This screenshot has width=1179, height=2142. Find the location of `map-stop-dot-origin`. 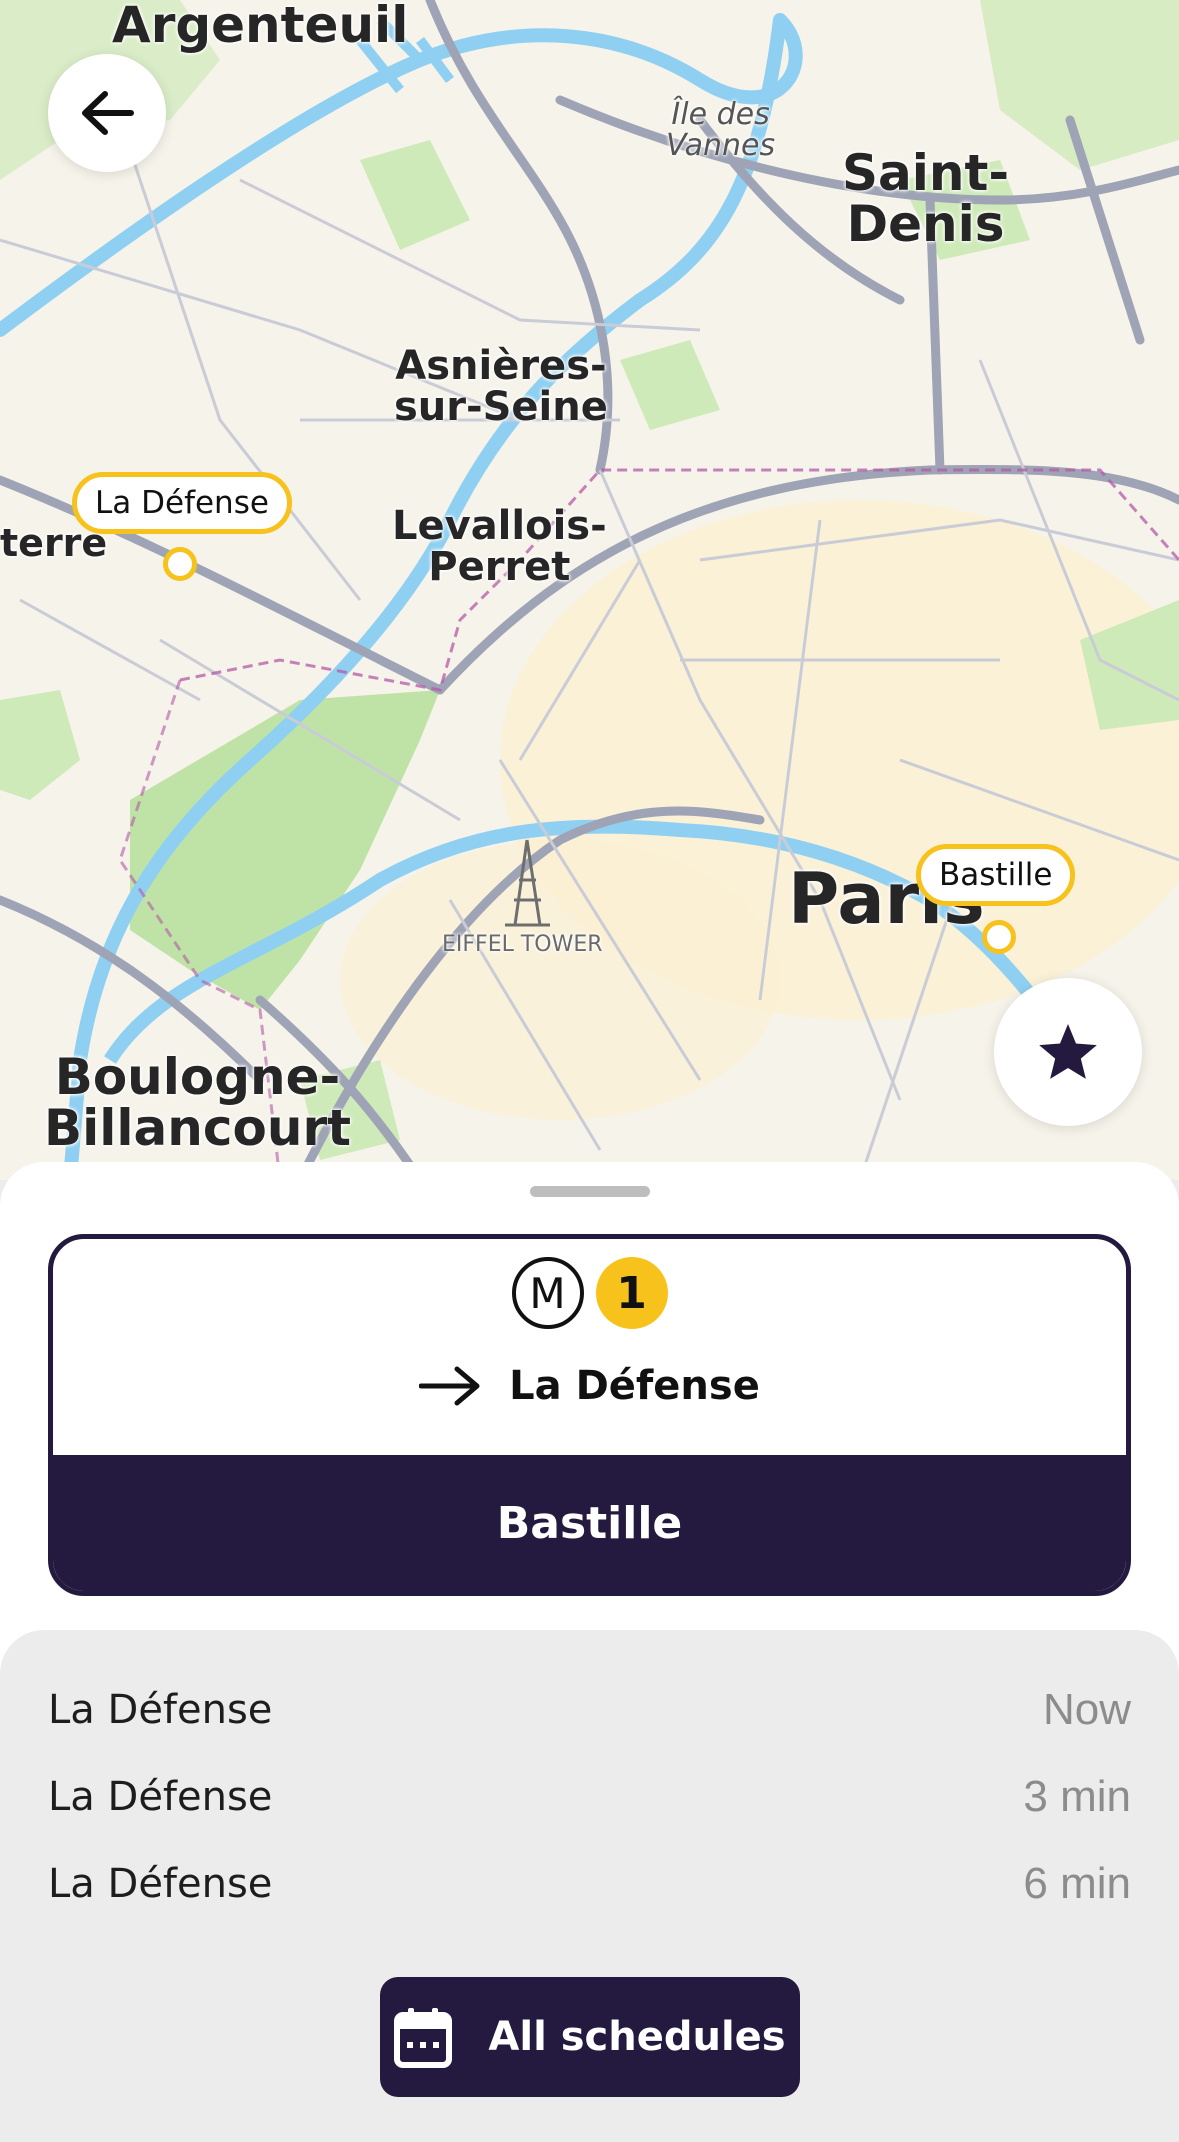

map-stop-dot-origin is located at coordinates (180, 564).